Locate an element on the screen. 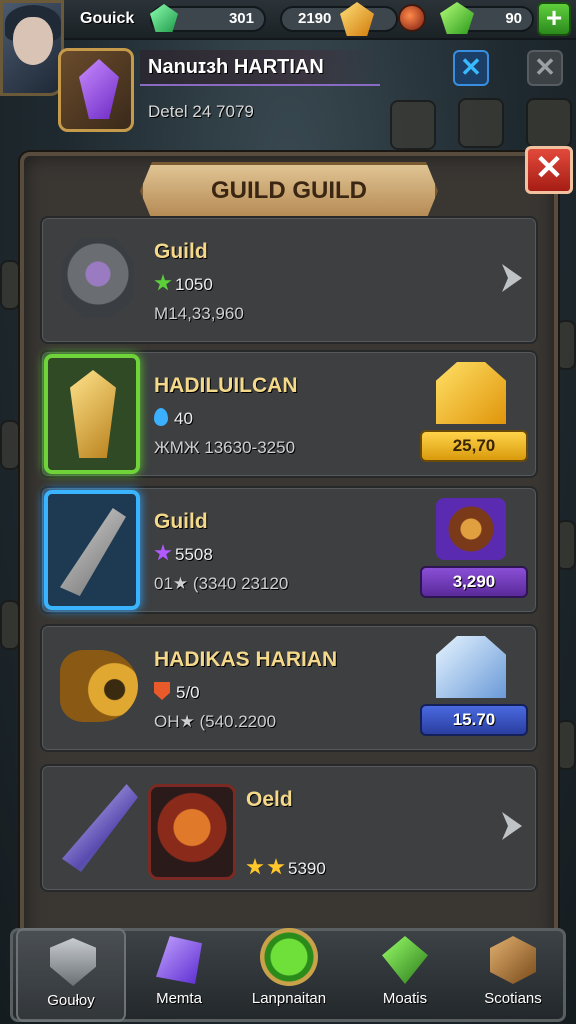  nav-item-guild: Goułoy is located at coordinates (71, 975).